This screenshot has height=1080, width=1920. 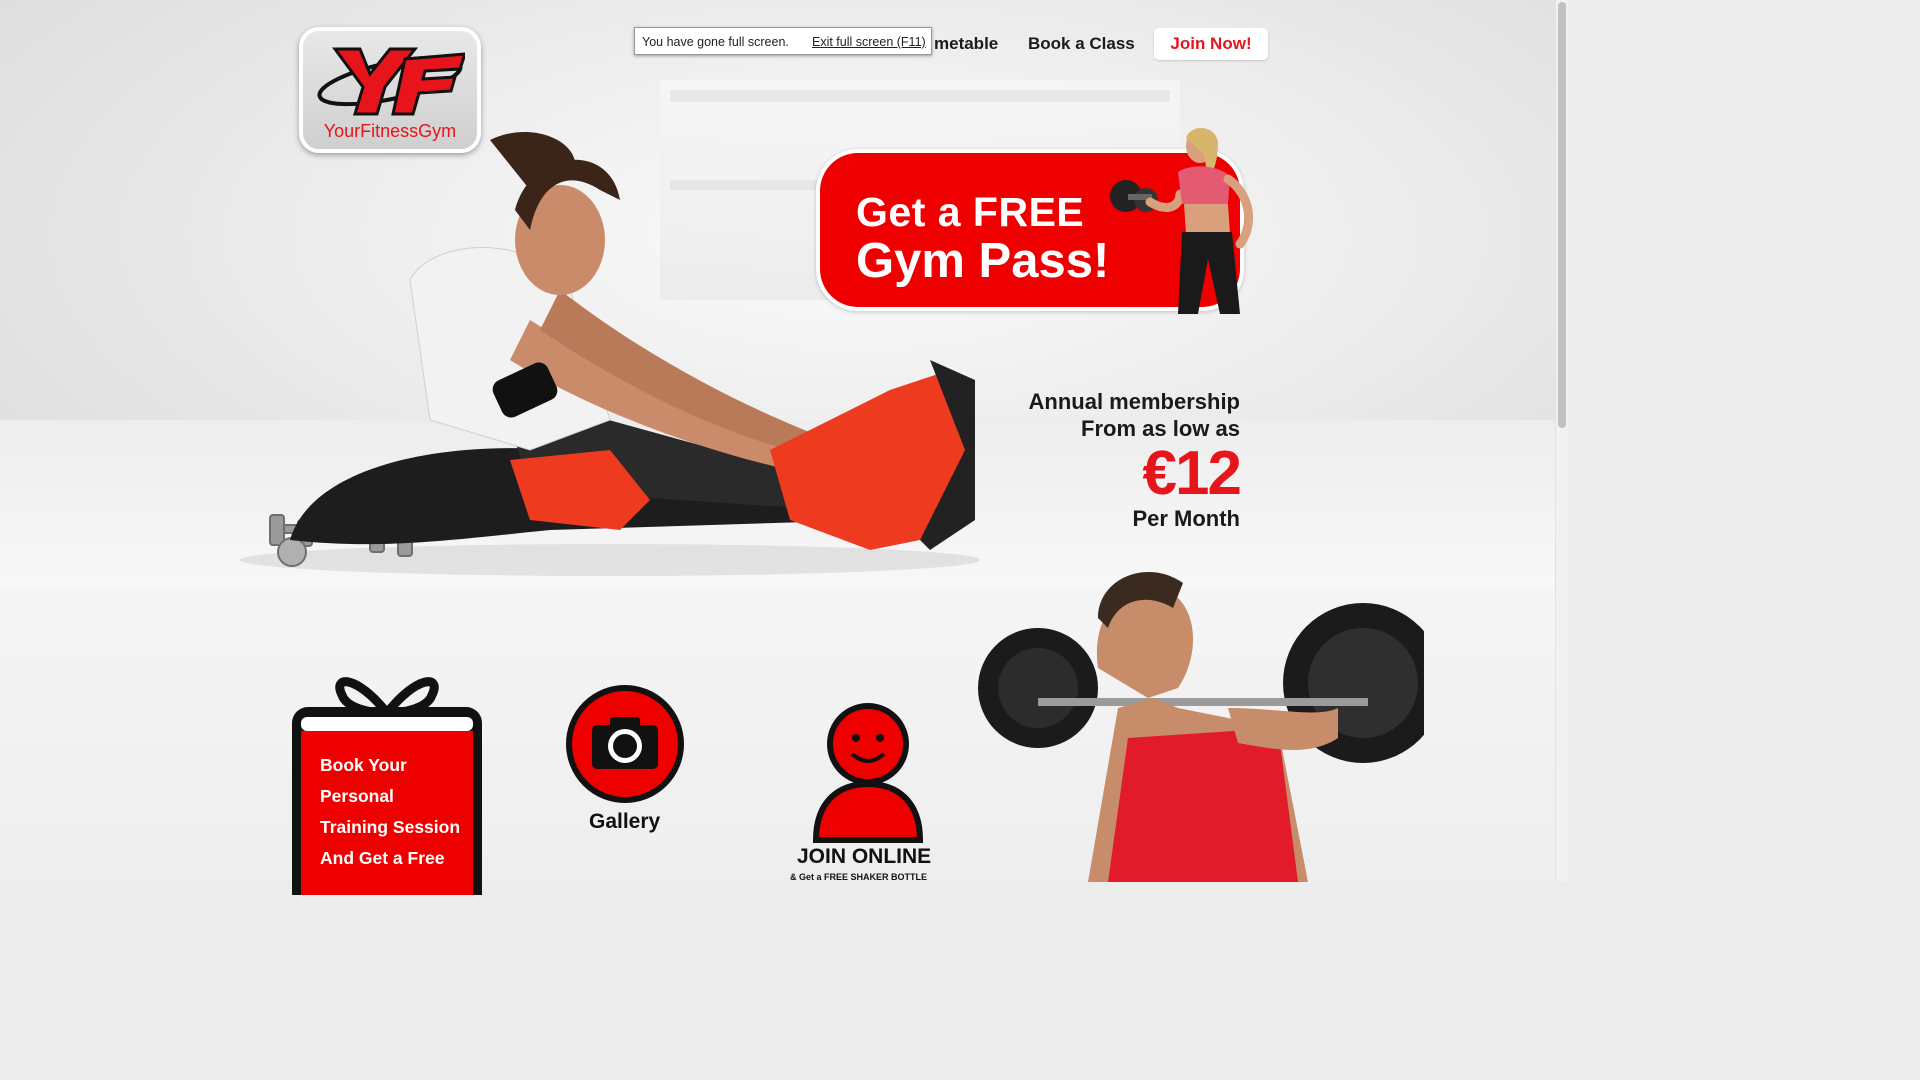 I want to click on fullscreen-message: You have gone full screen., so click(x=715, y=42).